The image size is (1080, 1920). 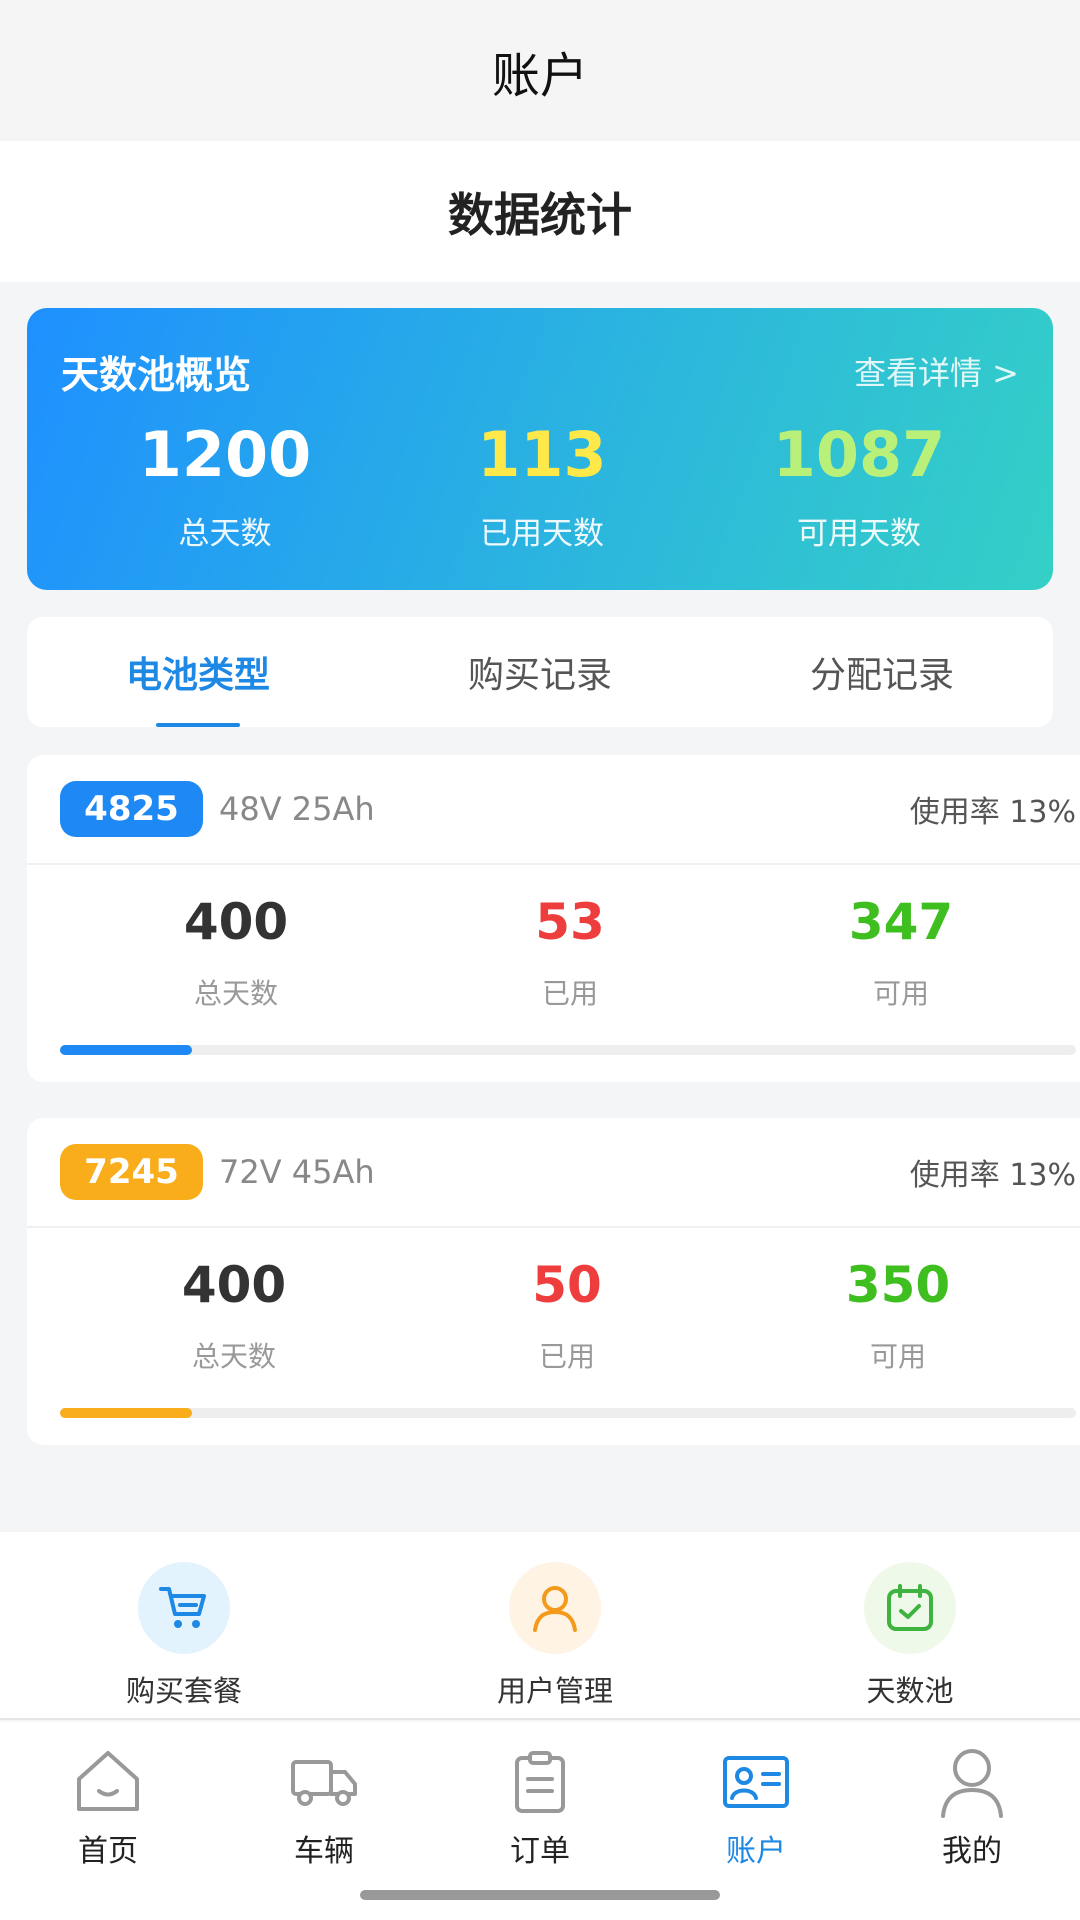 I want to click on navbar-title: 账户, so click(x=539, y=75).